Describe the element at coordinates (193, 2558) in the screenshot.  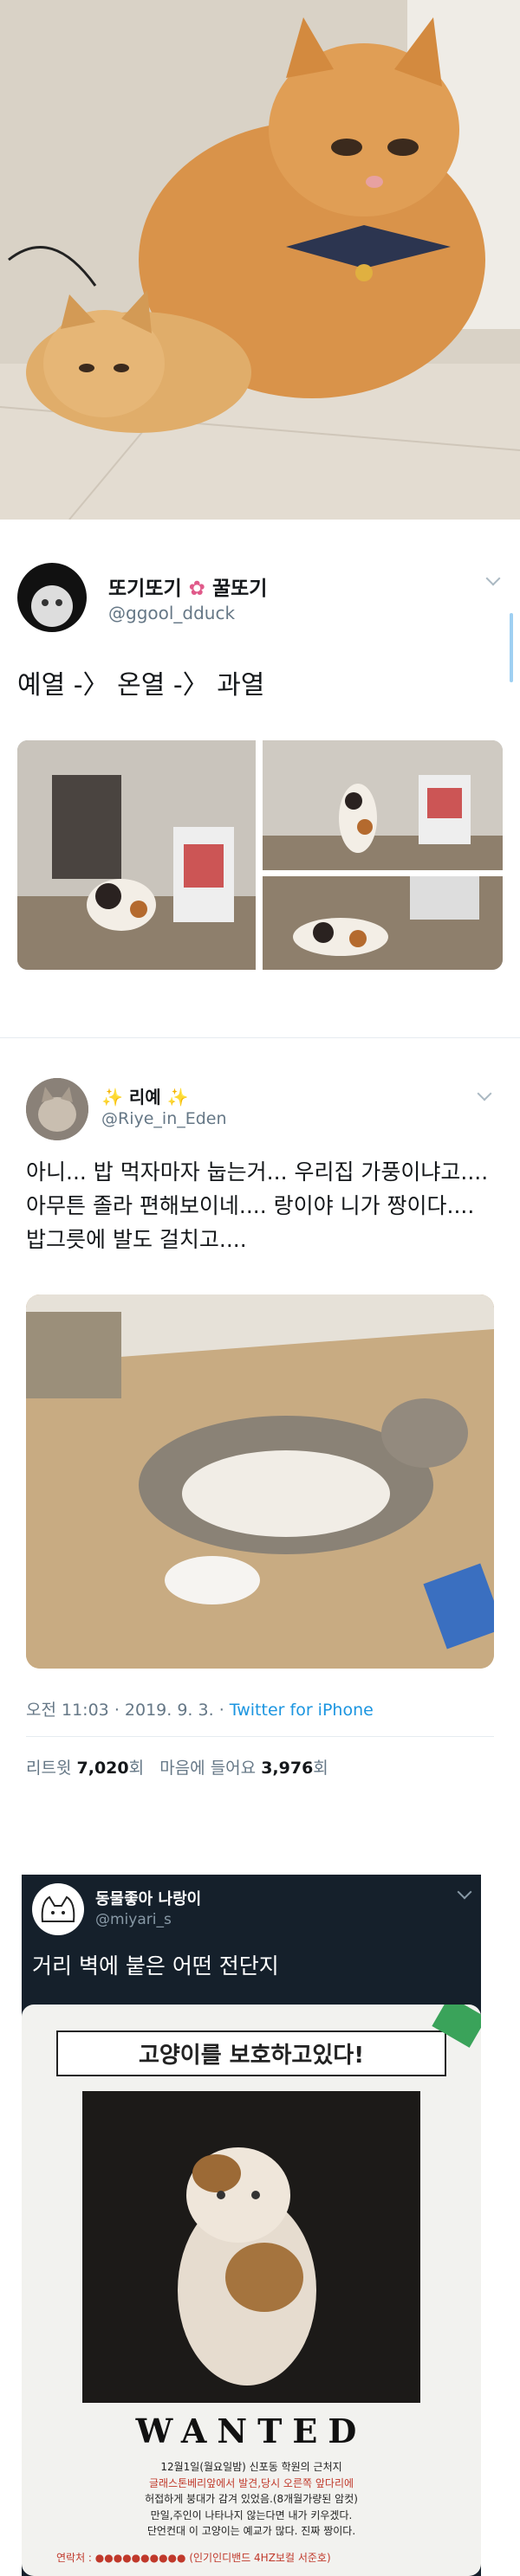
I see `poster-contact: 연락처 : ●●●●●●●●●● (인기인디밴드 4HZ보컬 서준호)` at that location.